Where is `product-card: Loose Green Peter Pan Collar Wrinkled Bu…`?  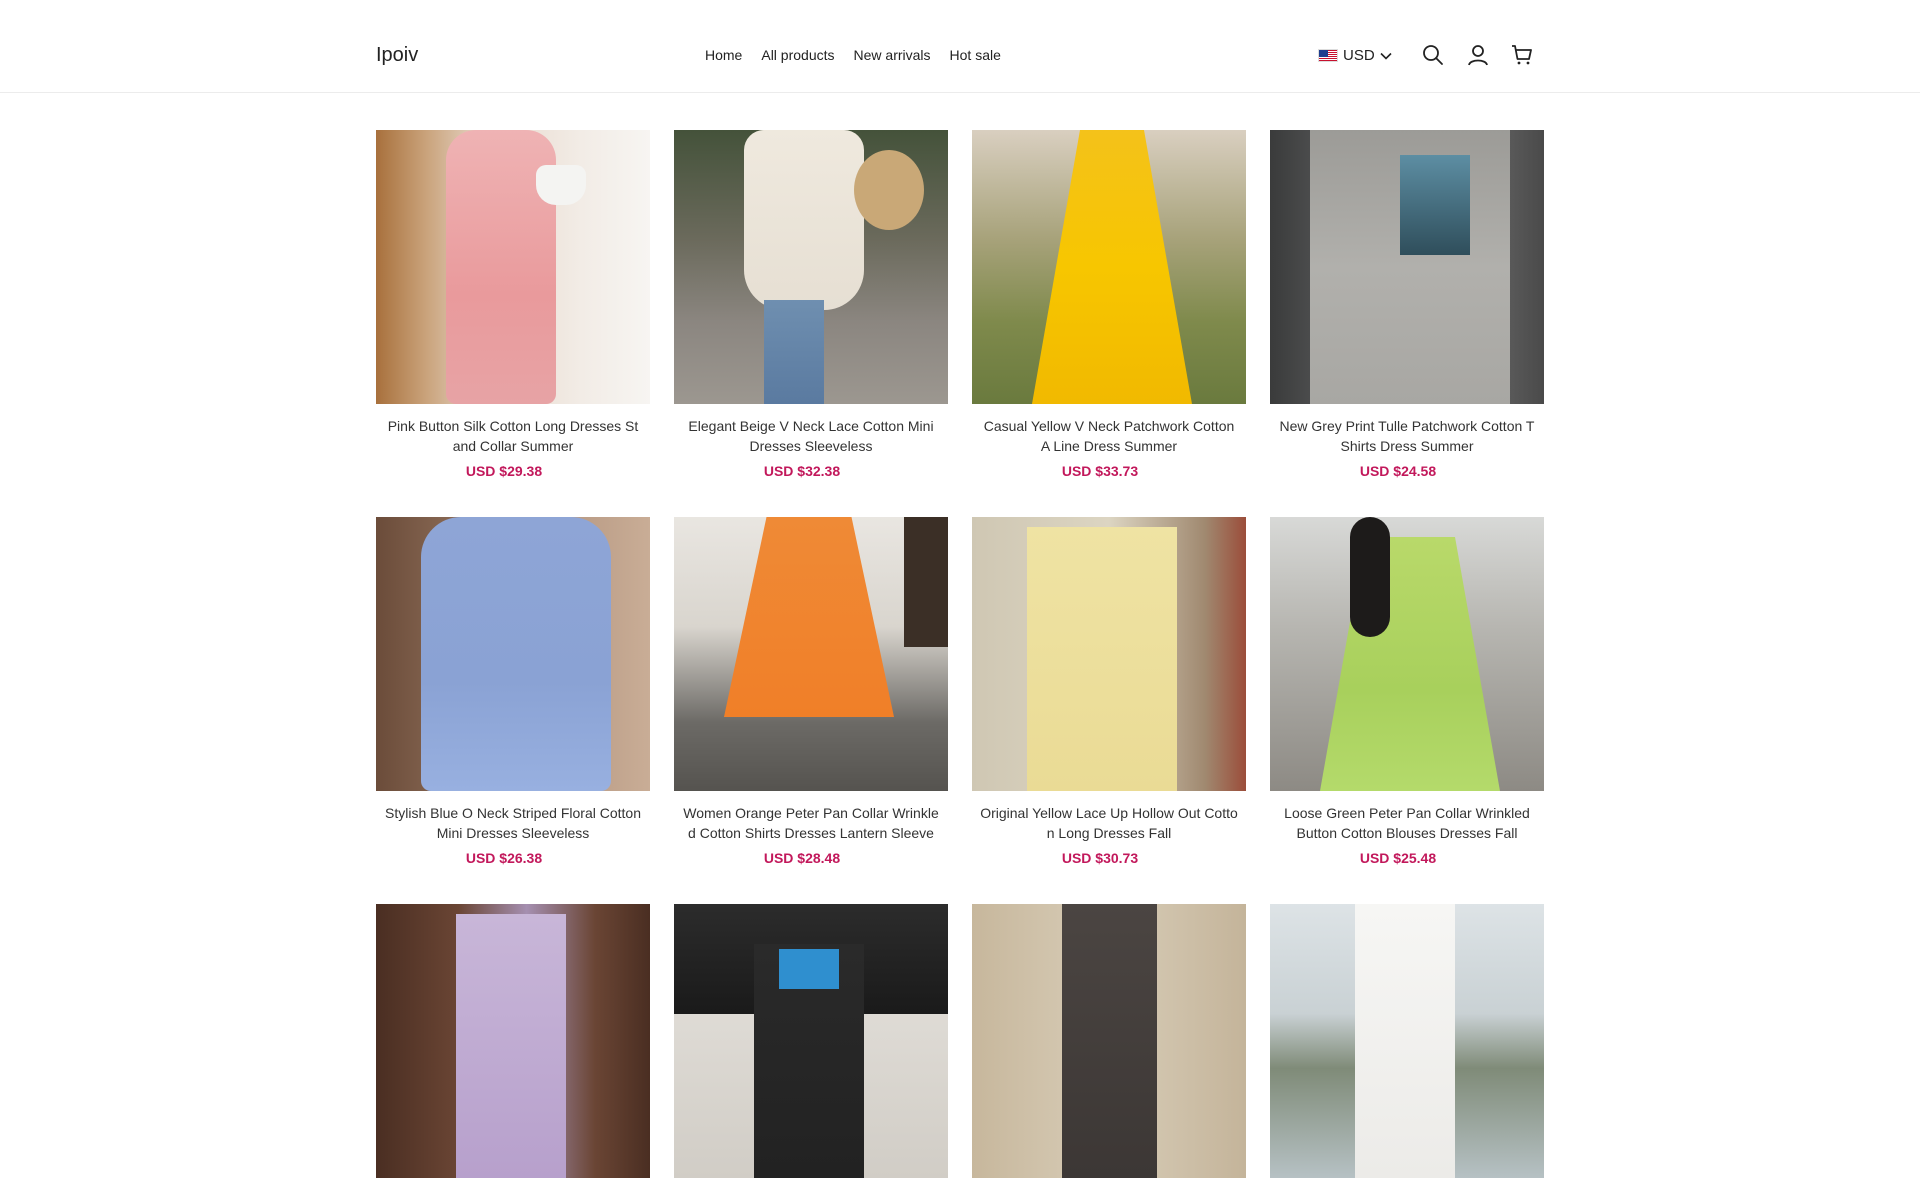 product-card: Loose Green Peter Pan Collar Wrinkled Bu… is located at coordinates (1407, 691).